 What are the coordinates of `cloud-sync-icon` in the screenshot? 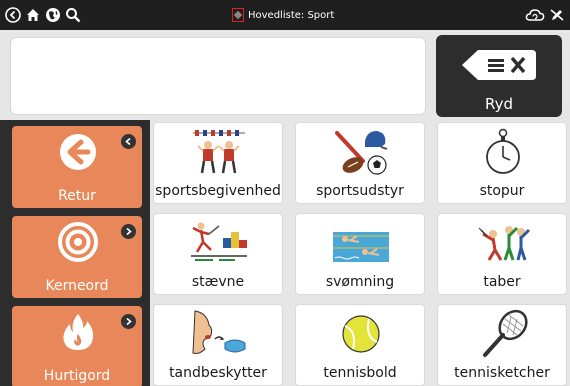 It's located at (535, 15).